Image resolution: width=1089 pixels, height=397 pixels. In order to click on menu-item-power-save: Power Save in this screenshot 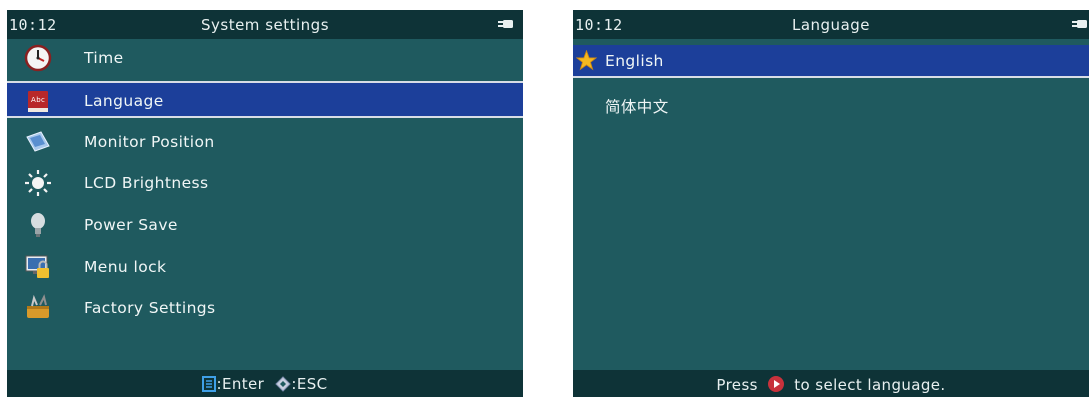, I will do `click(265, 225)`.